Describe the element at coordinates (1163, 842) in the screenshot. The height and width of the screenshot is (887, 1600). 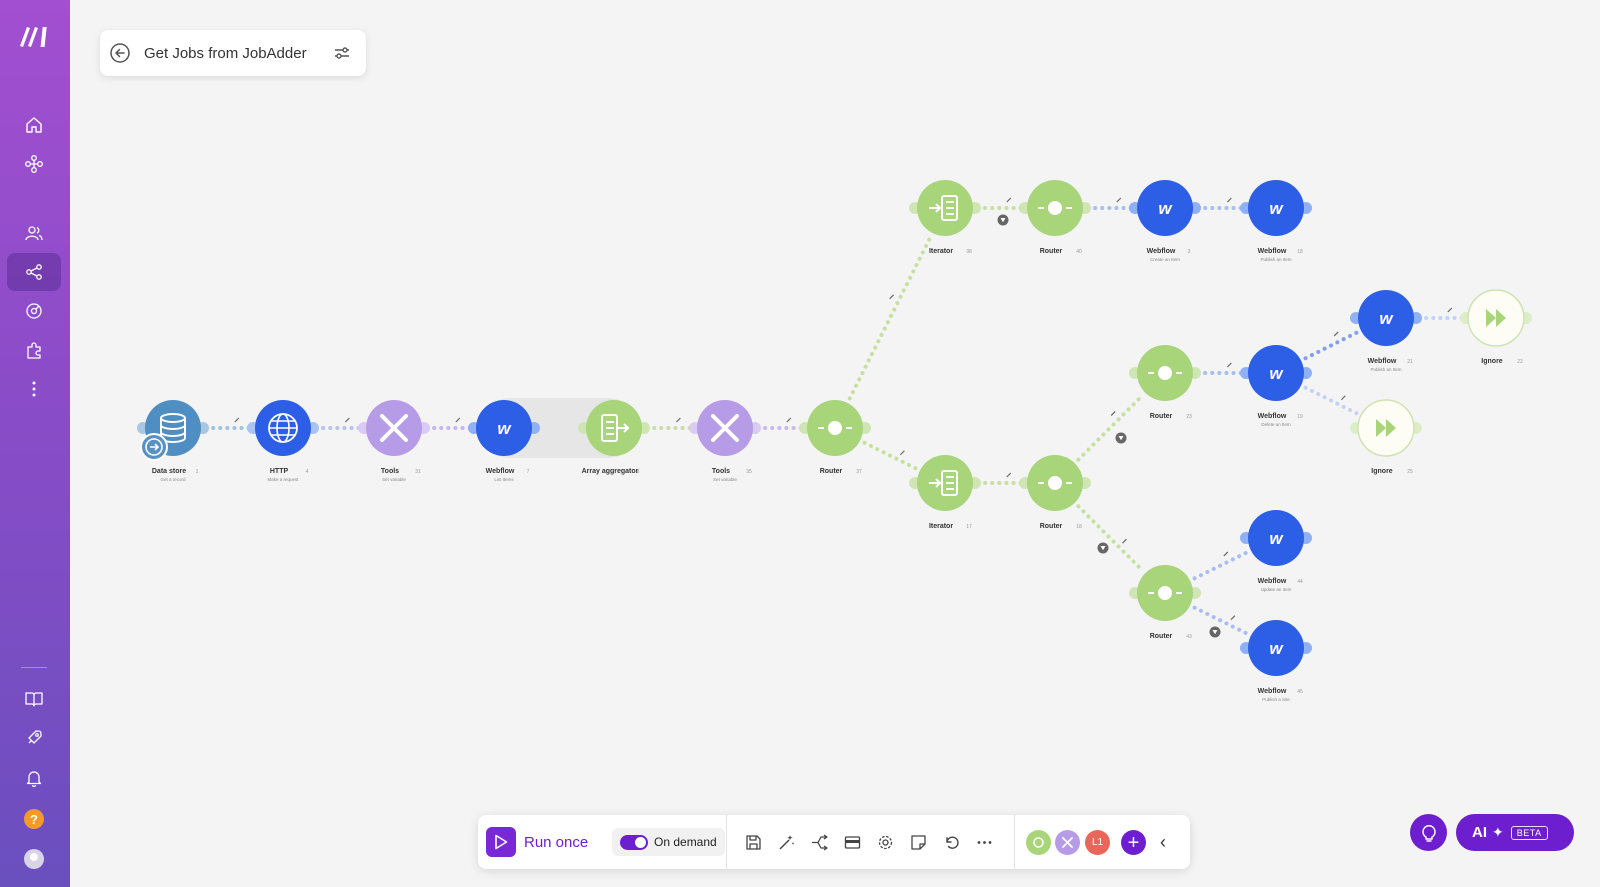
I see `chevron-left-icon: ‹` at that location.